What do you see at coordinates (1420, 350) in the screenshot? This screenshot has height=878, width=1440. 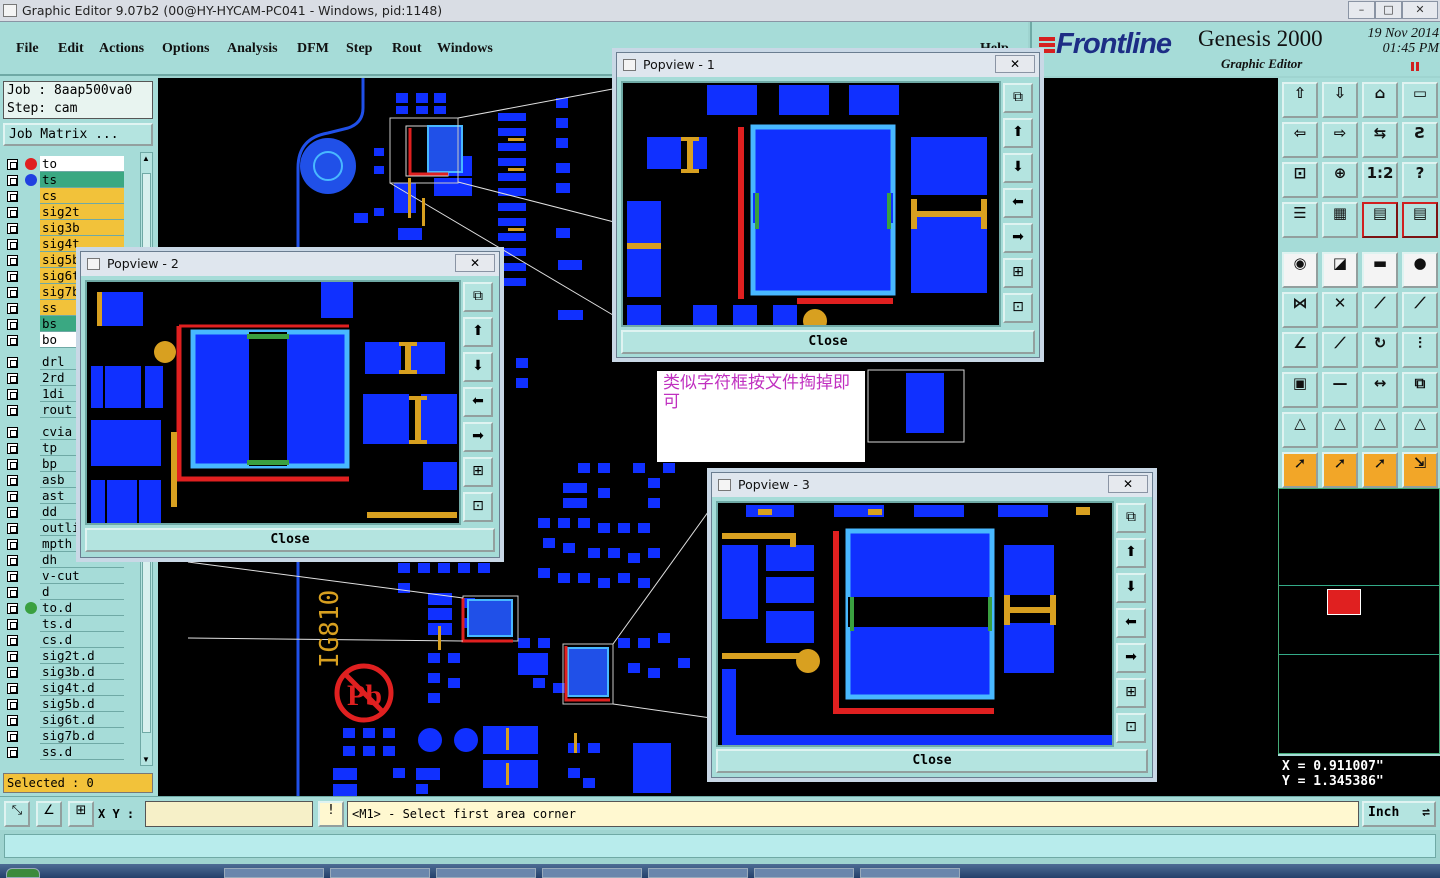 I see `tool-button-28: ⫶` at bounding box center [1420, 350].